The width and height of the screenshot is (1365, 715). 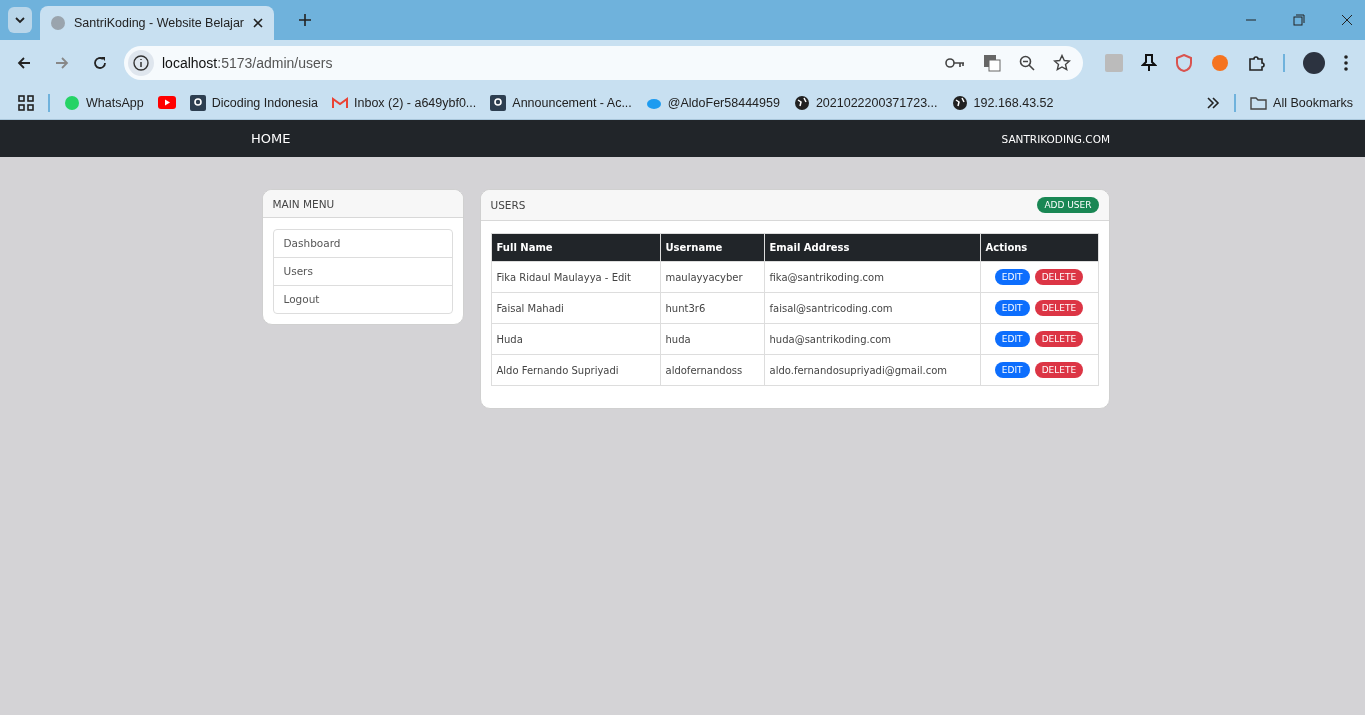 What do you see at coordinates (1259, 102) in the screenshot?
I see `folder-icon` at bounding box center [1259, 102].